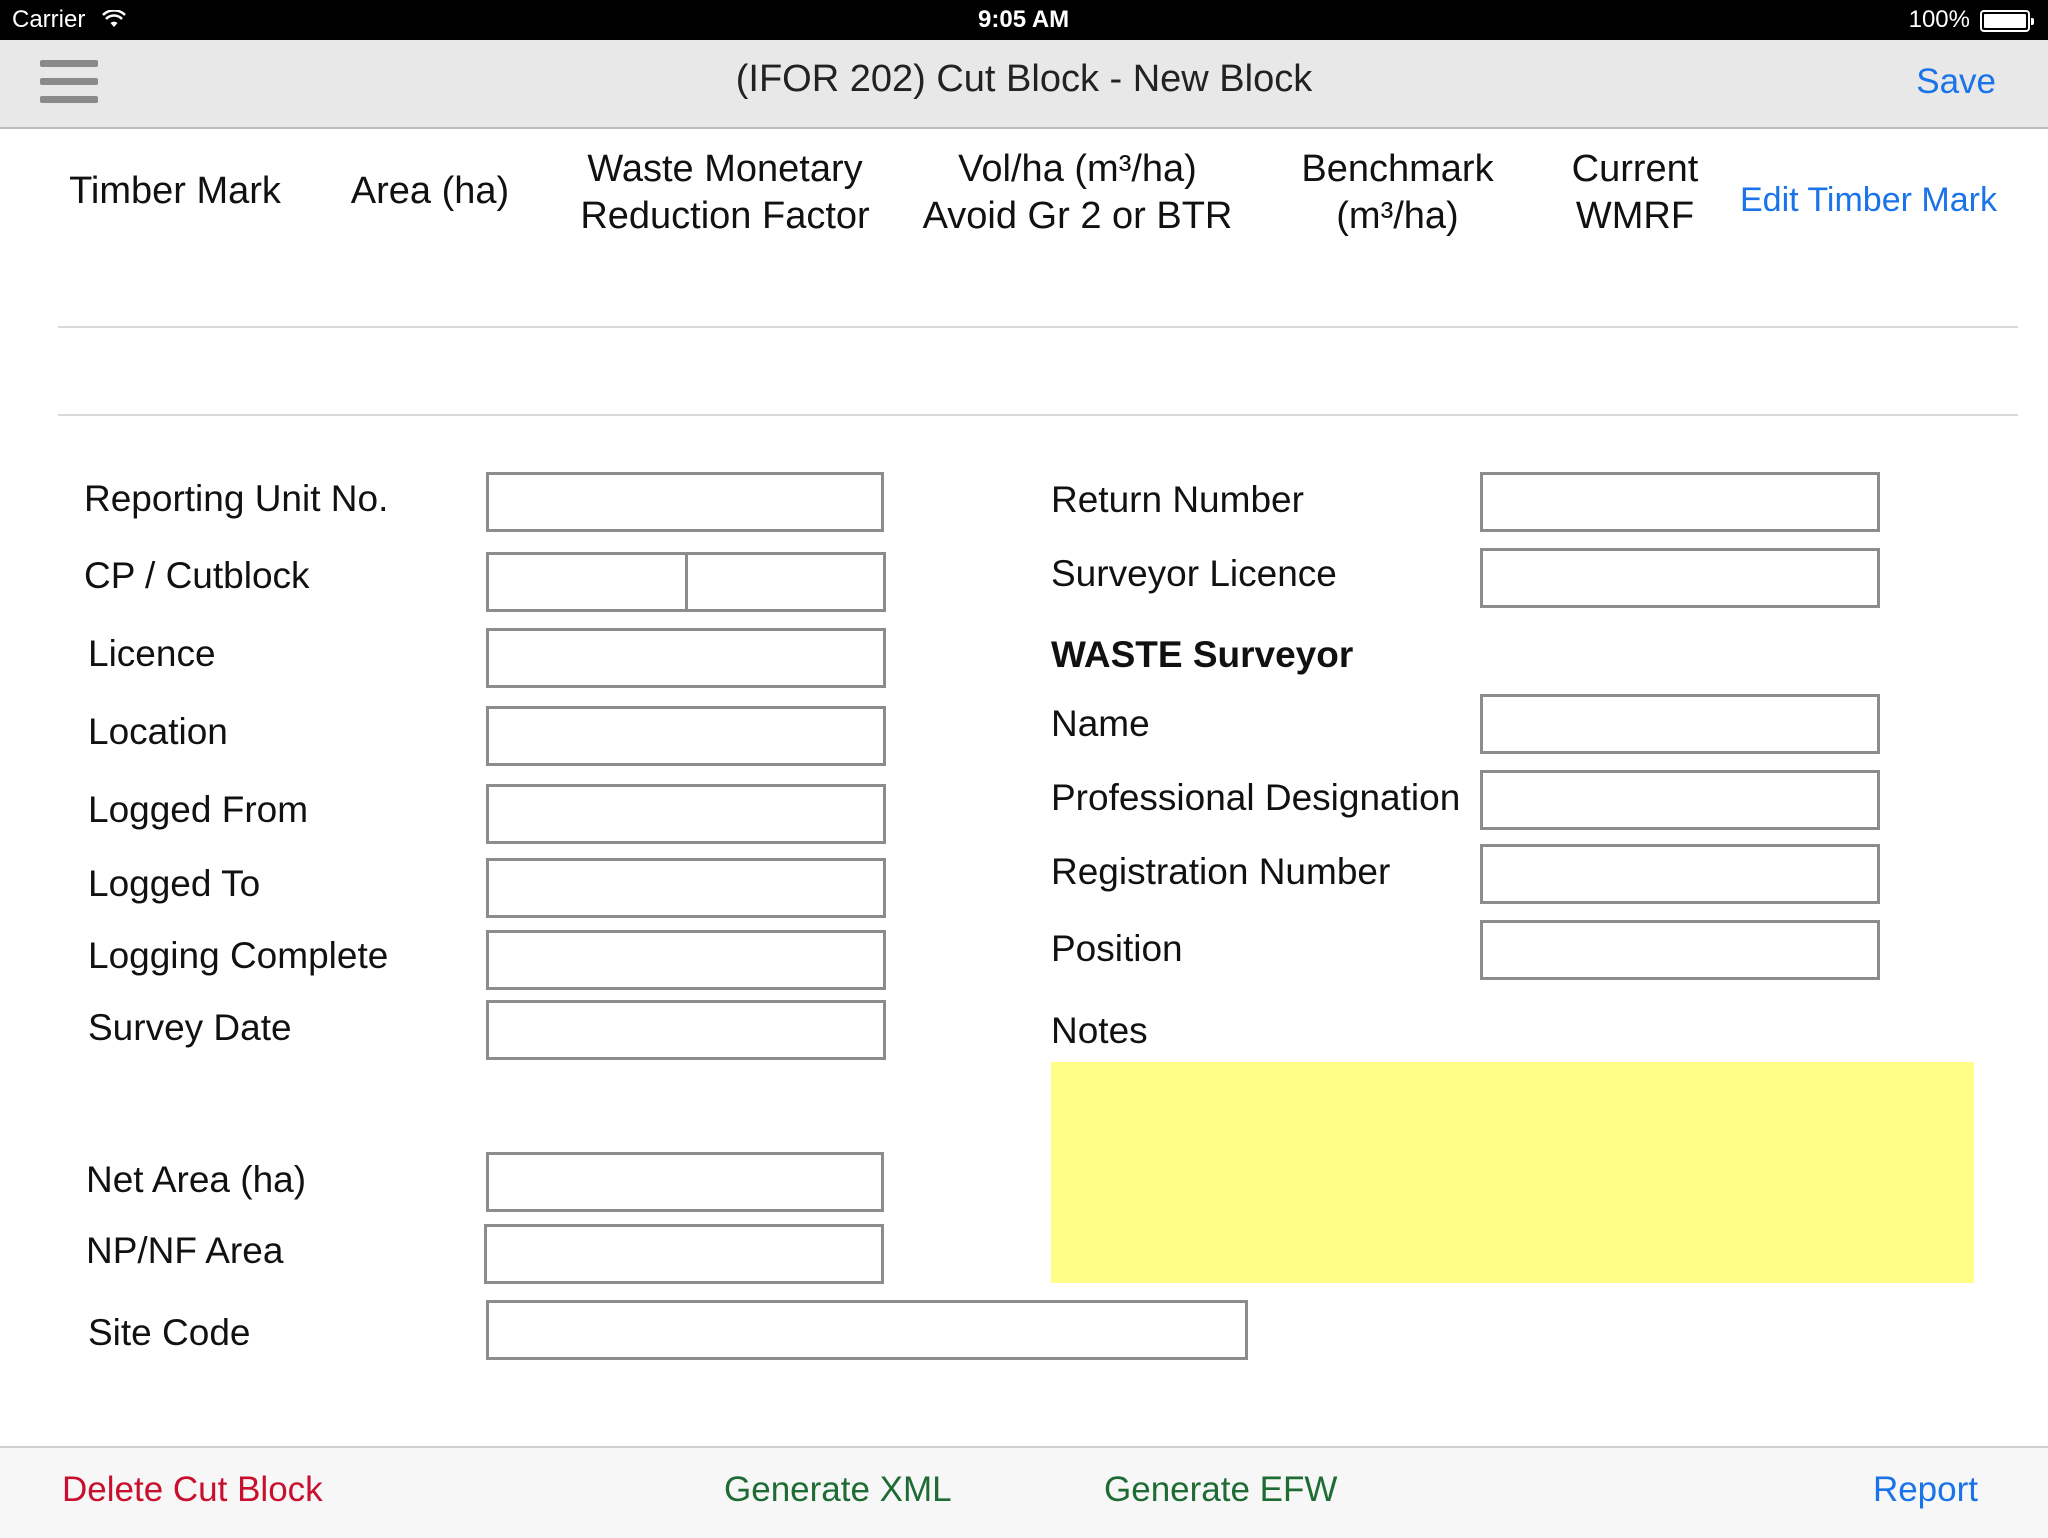 The width and height of the screenshot is (2048, 1538). What do you see at coordinates (1956, 82) in the screenshot?
I see `save-button: Save` at bounding box center [1956, 82].